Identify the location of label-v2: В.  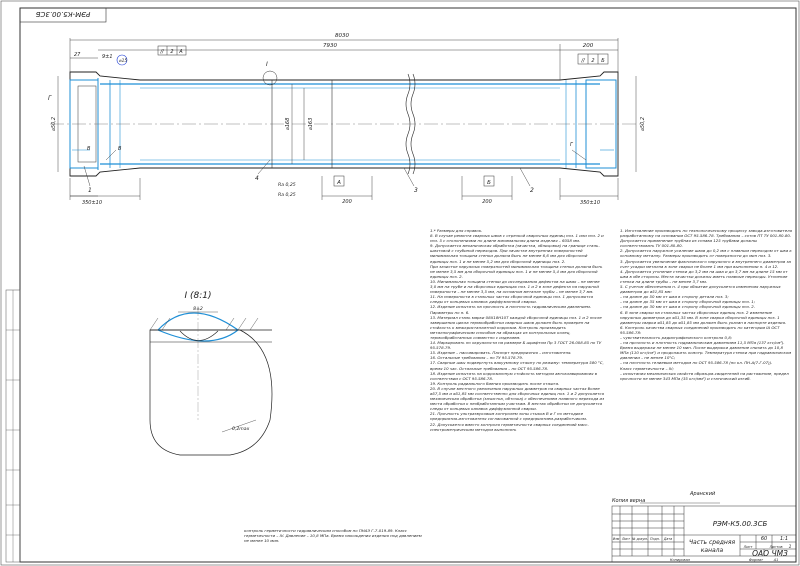
(120, 149).